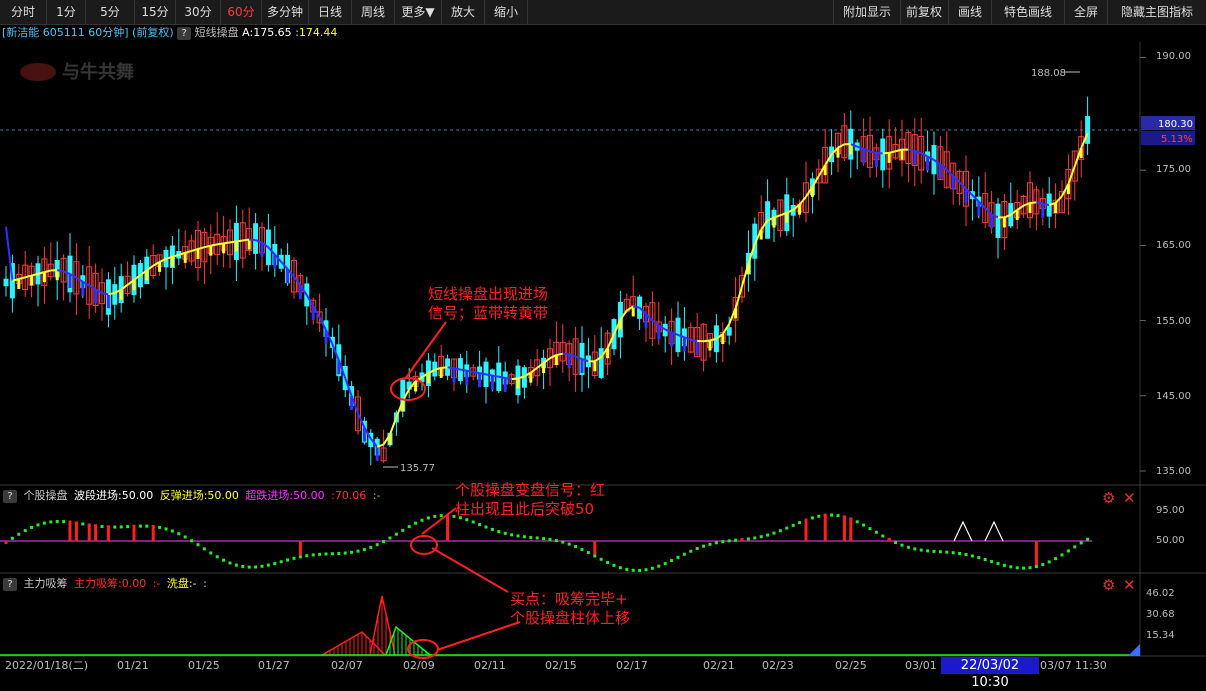 The image size is (1206, 691). I want to click on change-percent-label: 5.13%, so click(1177, 139).